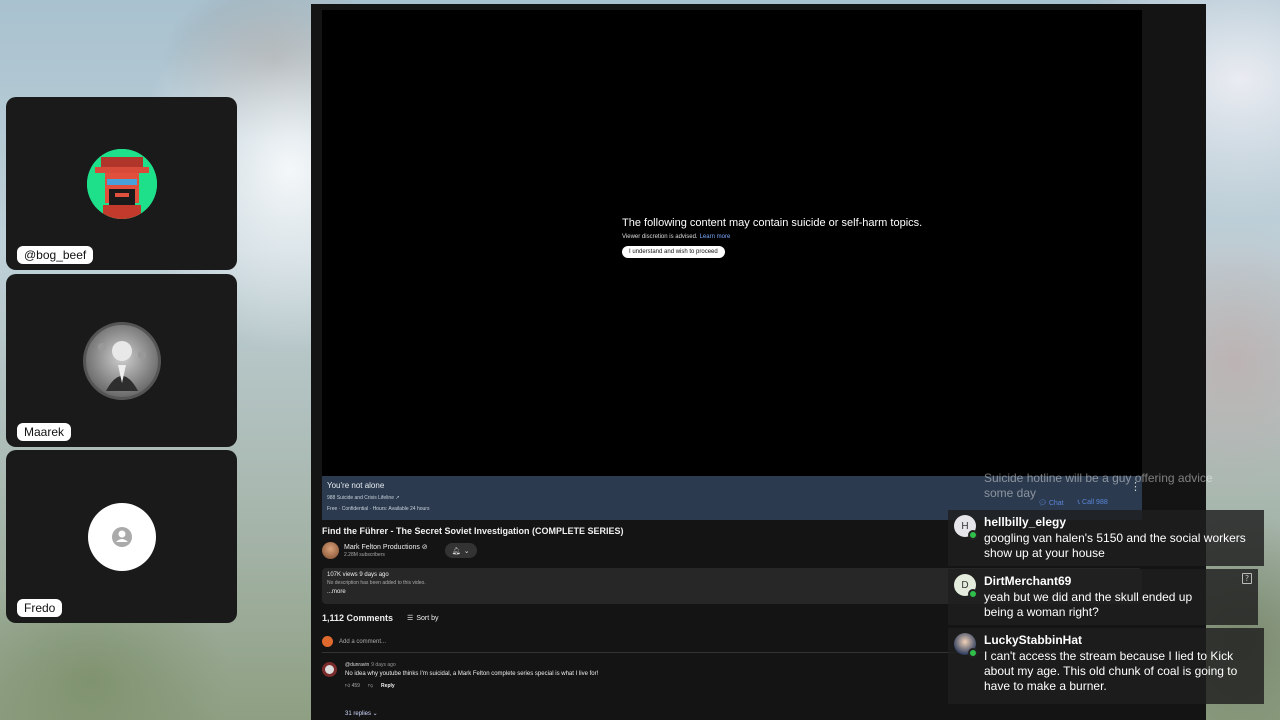 This screenshot has width=1280, height=720. I want to click on chat-username: hellbilly_elegy, so click(1120, 522).